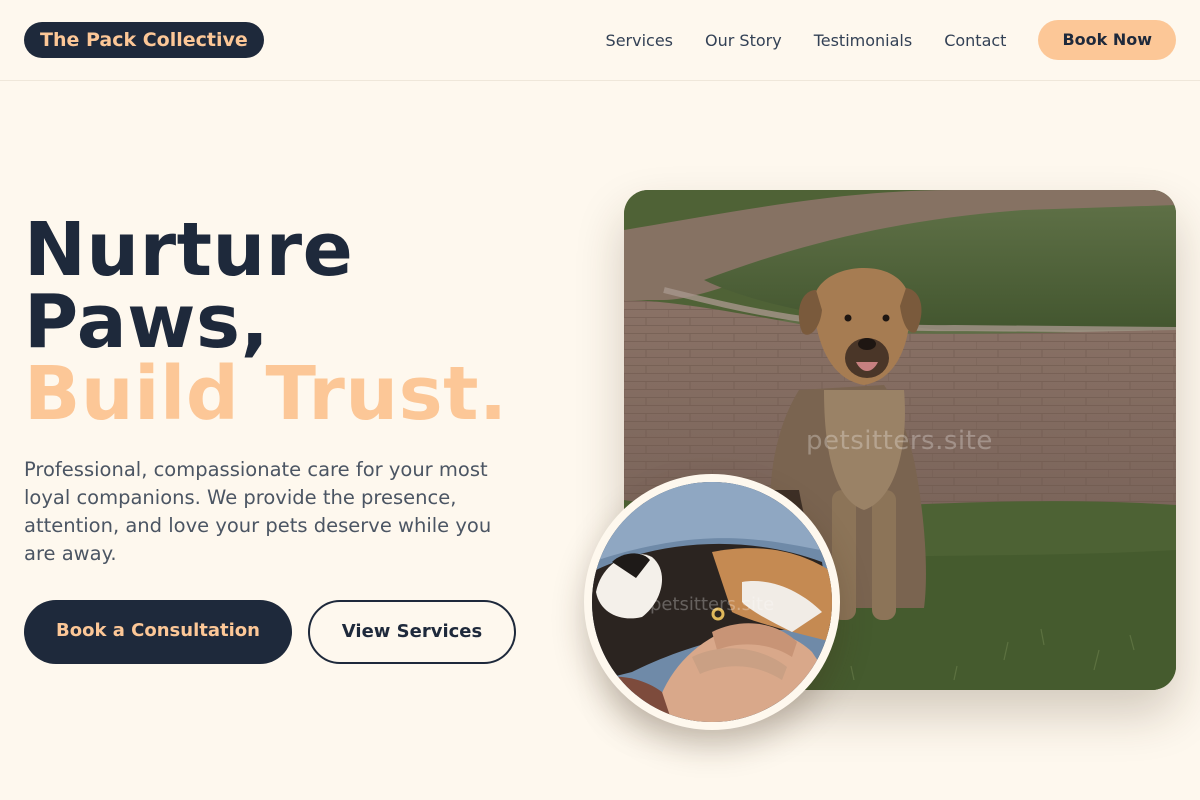  What do you see at coordinates (266, 394) in the screenshot?
I see `hero-title-accent: Build Trust.` at bounding box center [266, 394].